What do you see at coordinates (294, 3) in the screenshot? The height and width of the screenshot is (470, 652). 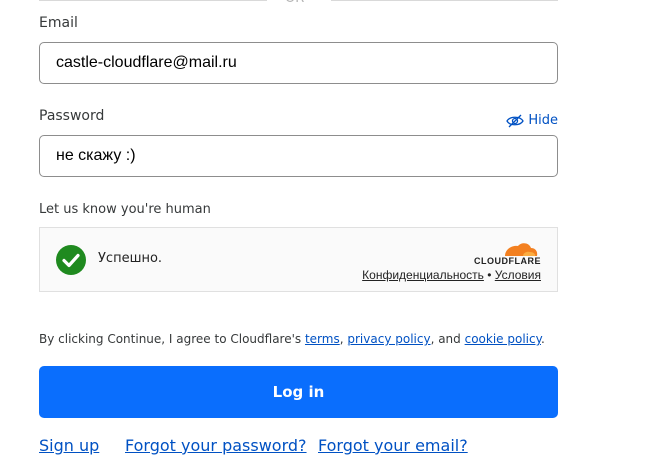 I see `or-divider-text: OR` at bounding box center [294, 3].